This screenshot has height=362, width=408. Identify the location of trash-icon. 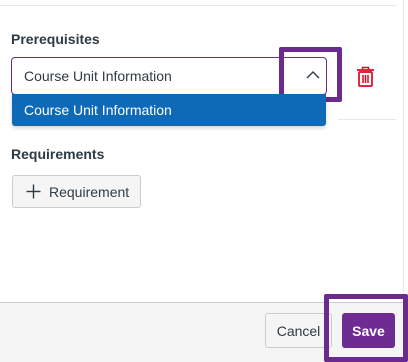
(365, 76).